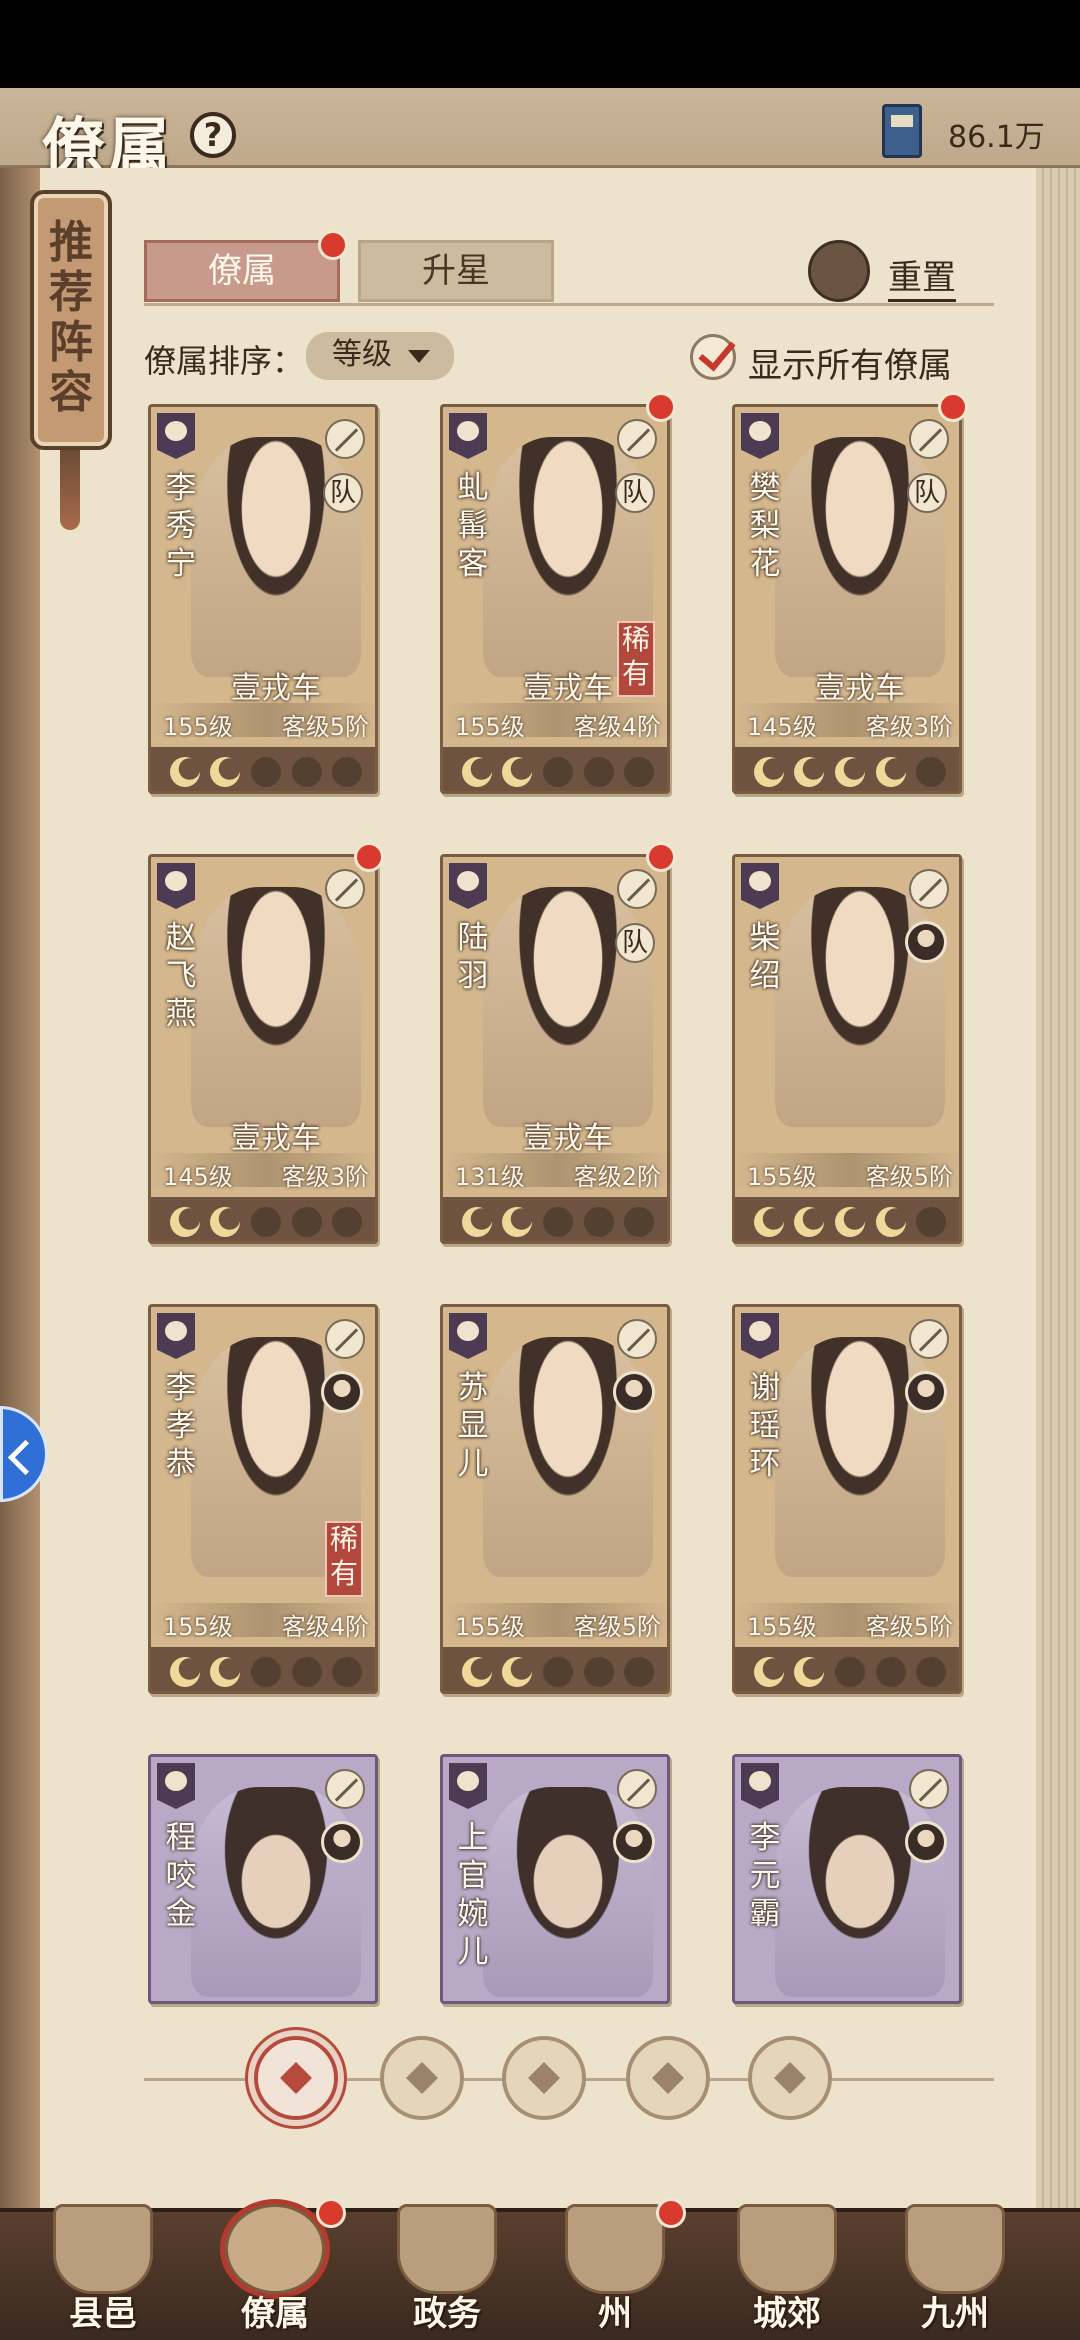  I want to click on retainer-level: 131级, so click(490, 1177).